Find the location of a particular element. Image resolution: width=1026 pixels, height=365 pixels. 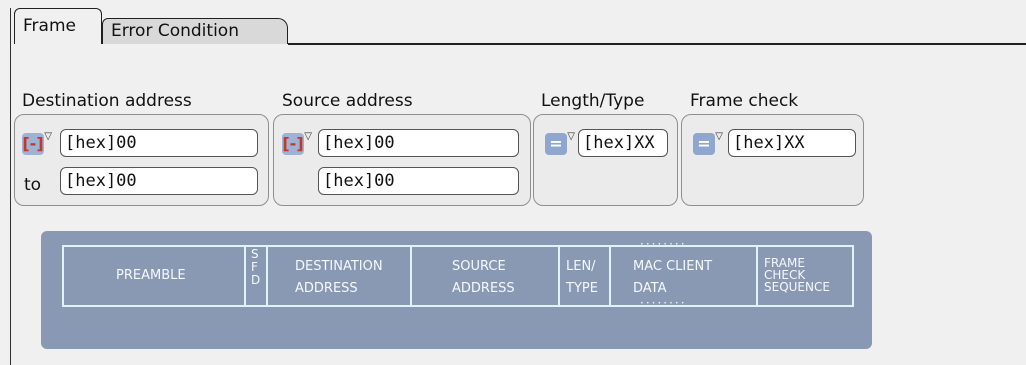

tab-bar: Frame Error Condition is located at coordinates (518, 27).